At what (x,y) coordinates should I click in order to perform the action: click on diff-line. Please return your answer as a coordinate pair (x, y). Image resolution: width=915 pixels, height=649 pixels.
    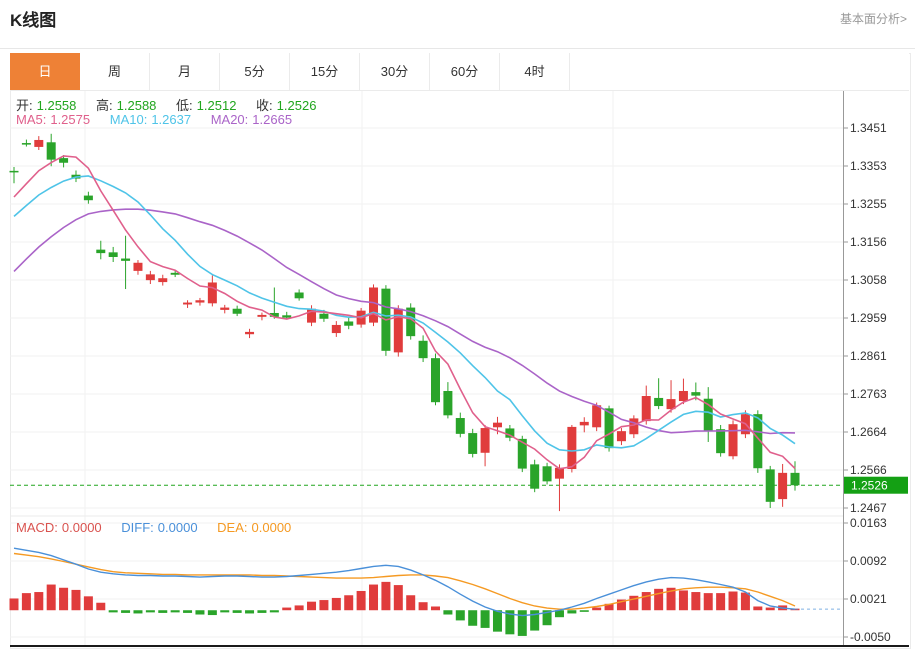
    Looking at the image, I should click on (404, 582).